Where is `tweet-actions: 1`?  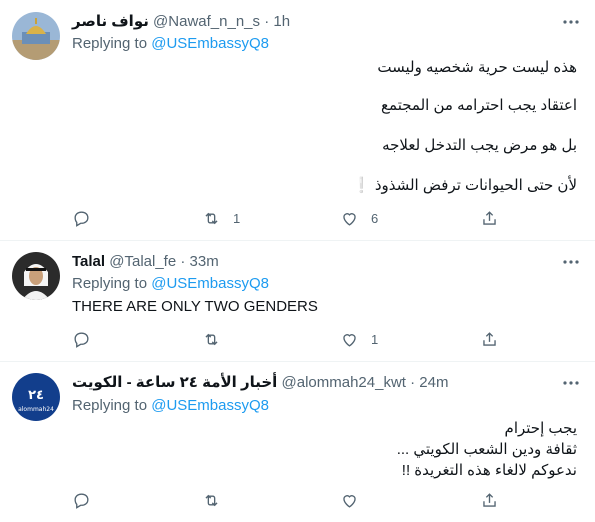 tweet-actions: 1 is located at coordinates (327, 339).